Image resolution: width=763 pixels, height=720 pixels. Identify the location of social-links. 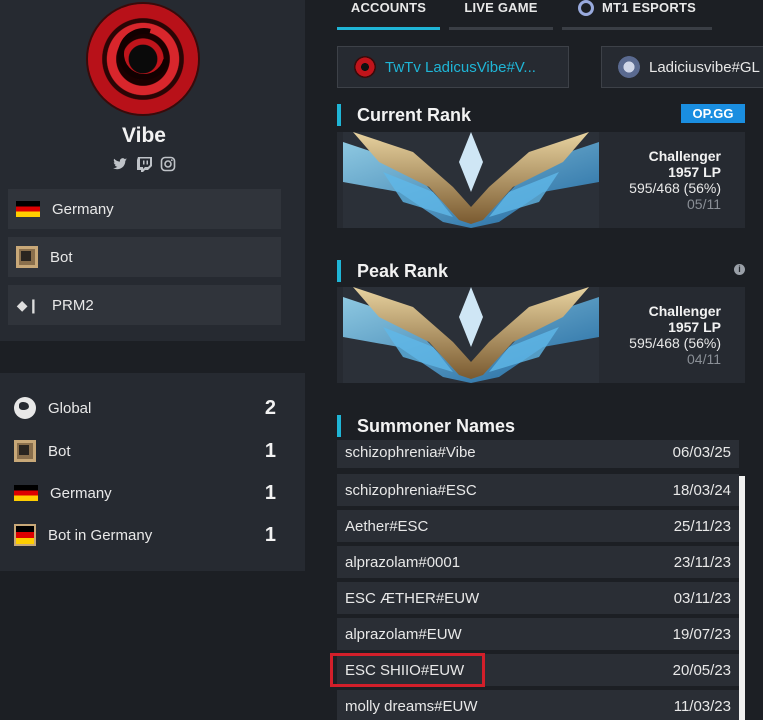
(144, 164).